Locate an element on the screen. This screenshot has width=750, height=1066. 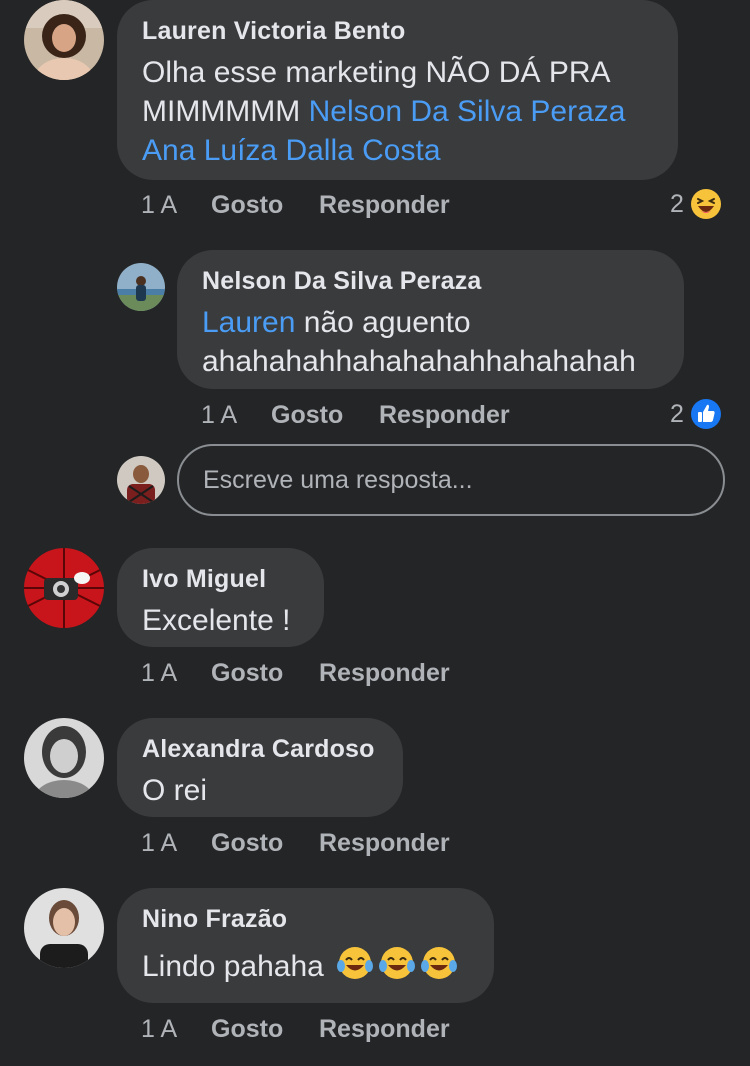
comment-author: Nelson Da Silva Peraza is located at coordinates (430, 281).